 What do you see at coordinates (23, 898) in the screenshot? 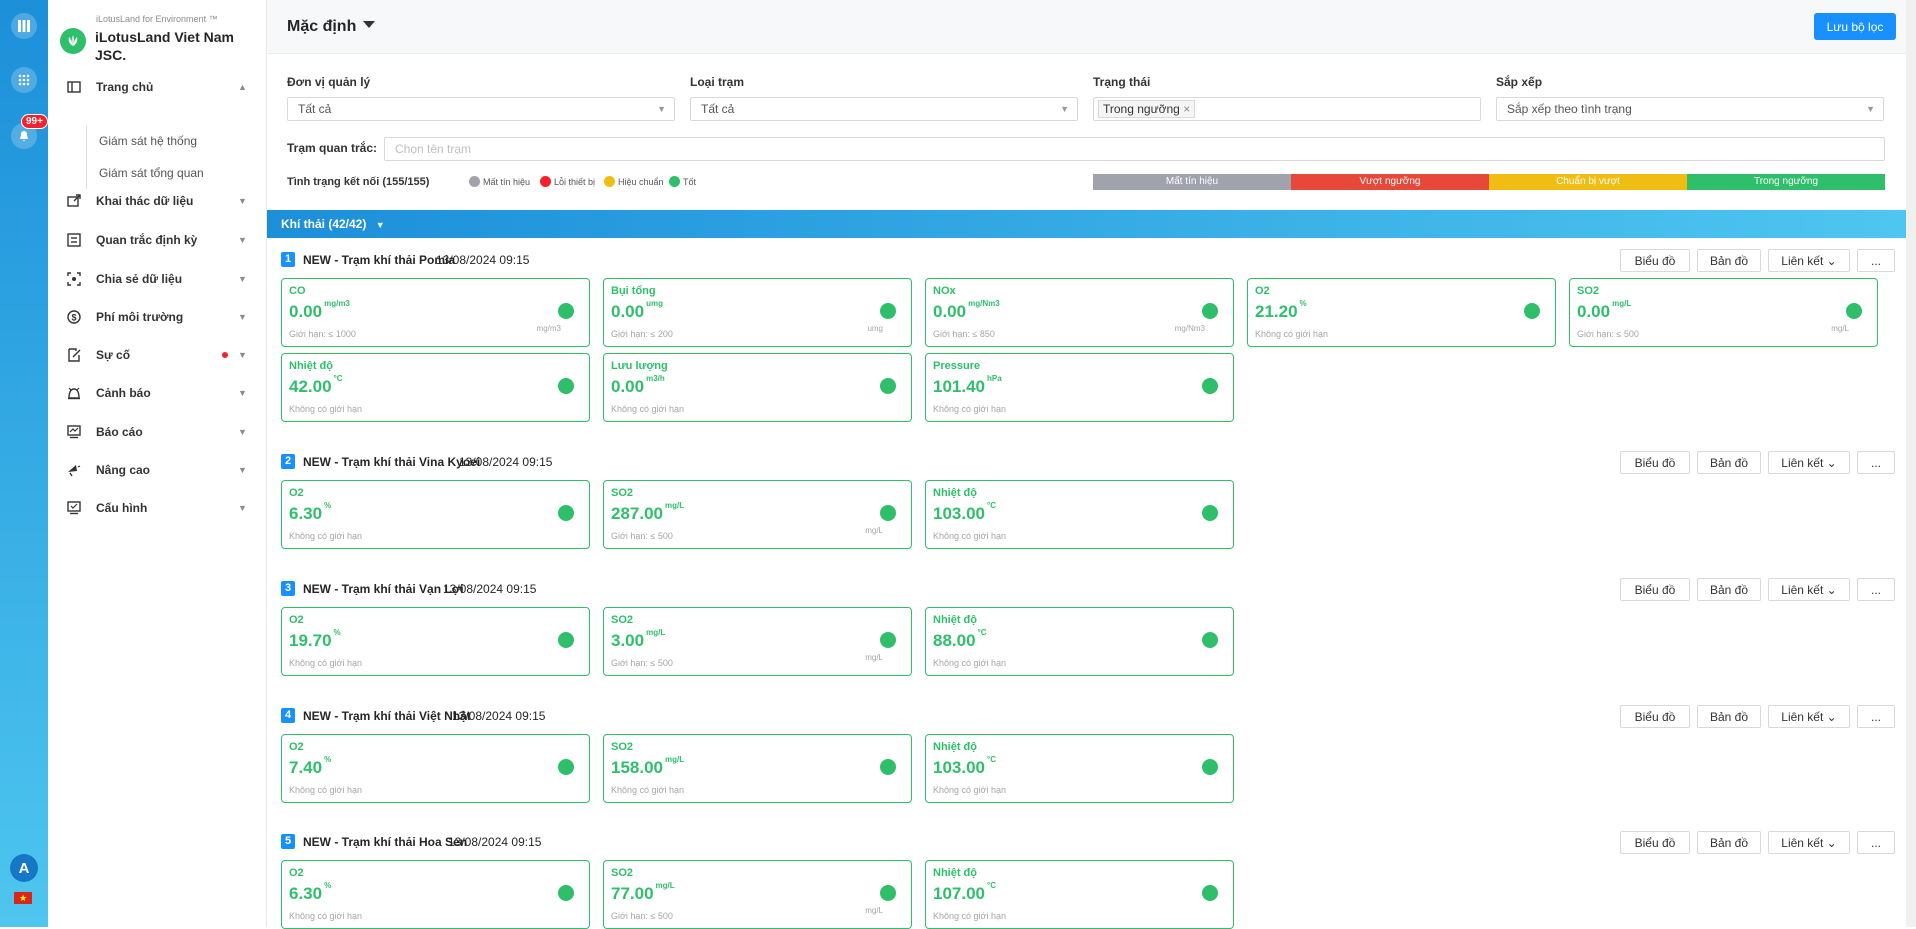
I see `language-flag-icon: ★` at bounding box center [23, 898].